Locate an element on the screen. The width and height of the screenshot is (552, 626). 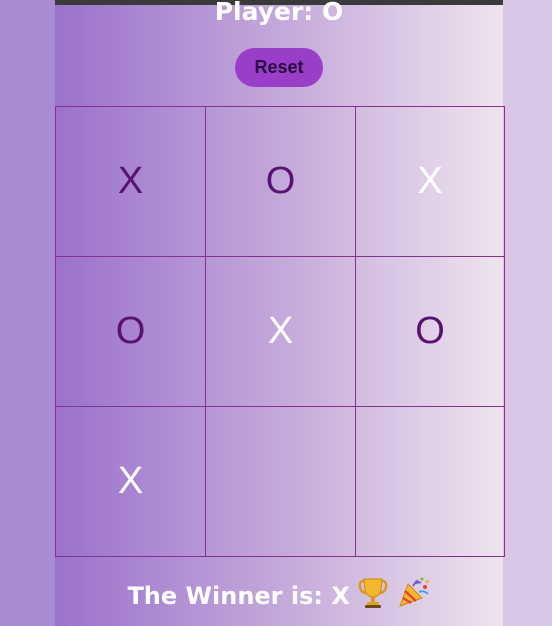
page-background-left is located at coordinates (27, 313).